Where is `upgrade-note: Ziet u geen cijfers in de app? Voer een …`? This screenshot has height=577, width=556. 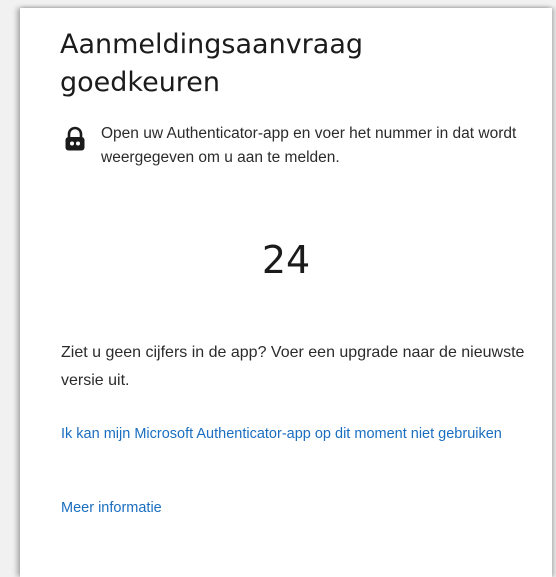
upgrade-note: Ziet u geen cijfers in de app? Voer een … is located at coordinates (293, 366).